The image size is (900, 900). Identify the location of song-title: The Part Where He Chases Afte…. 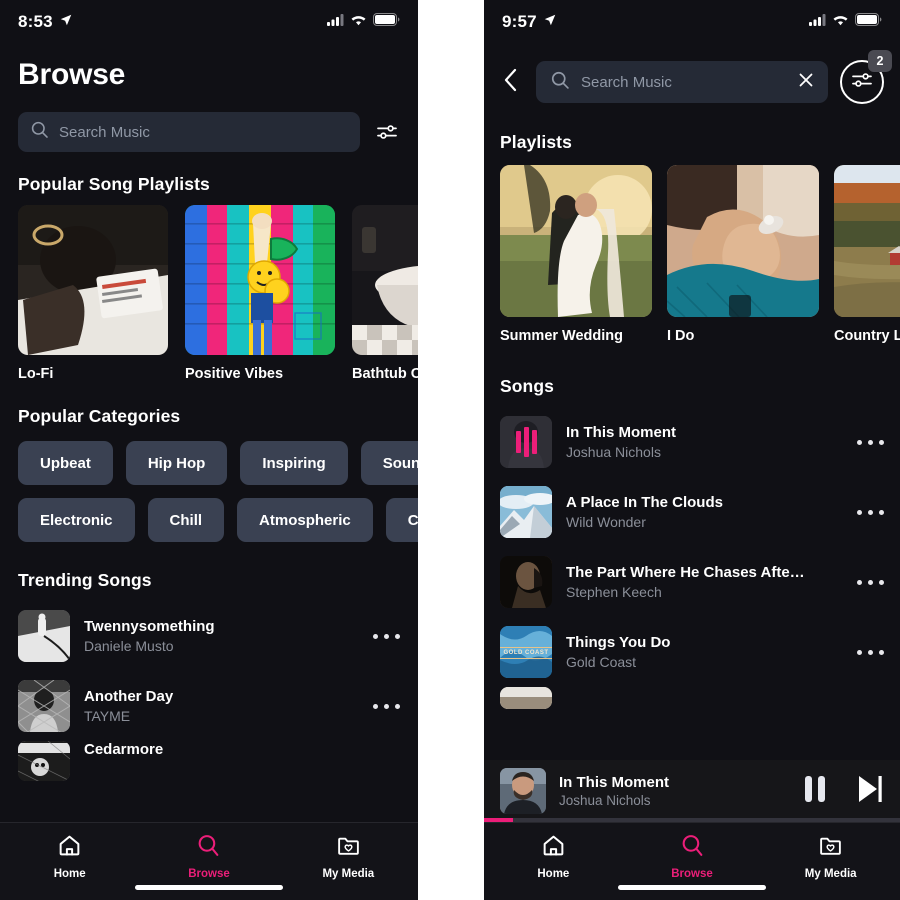
(685, 572).